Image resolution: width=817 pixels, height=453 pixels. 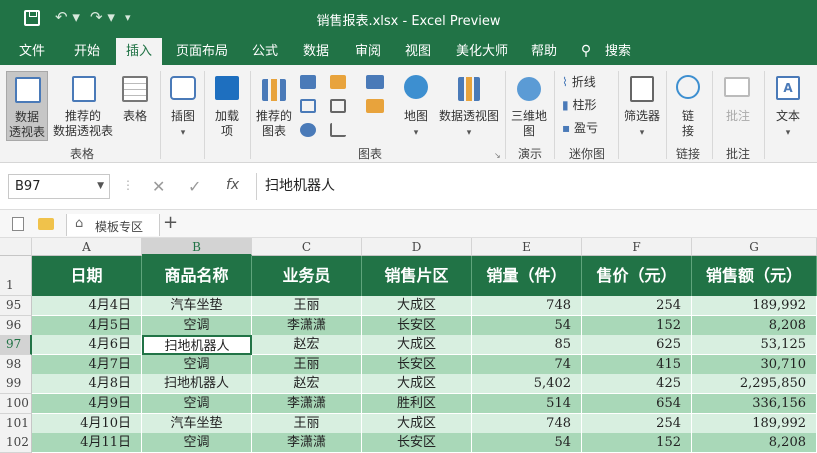 What do you see at coordinates (529, 106) in the screenshot?
I see `3d-map-button: 三维地 图` at bounding box center [529, 106].